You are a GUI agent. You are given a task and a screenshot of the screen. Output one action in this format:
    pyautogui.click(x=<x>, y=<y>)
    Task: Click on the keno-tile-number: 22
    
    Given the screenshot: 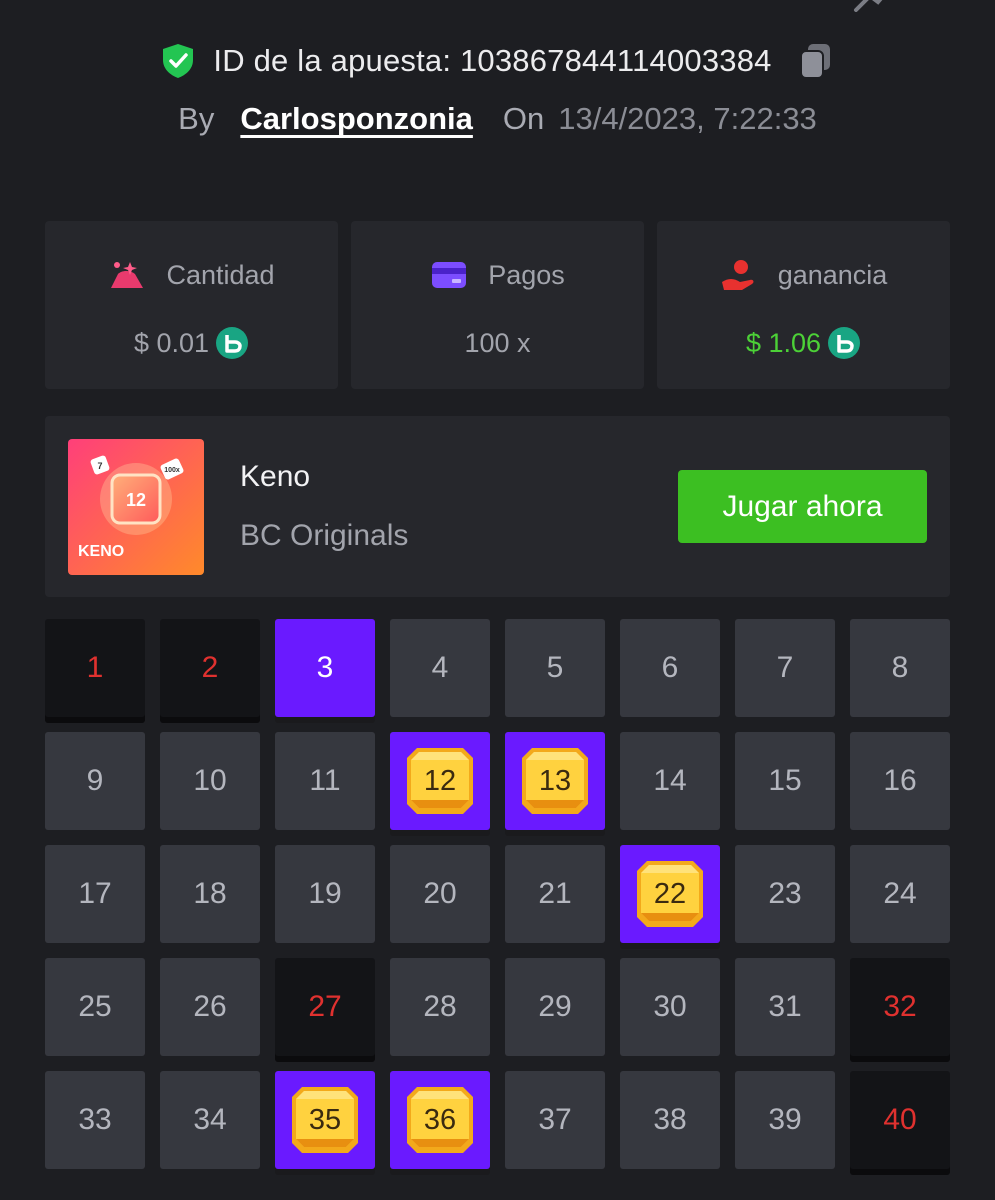 What is the action you would take?
    pyautogui.click(x=670, y=893)
    